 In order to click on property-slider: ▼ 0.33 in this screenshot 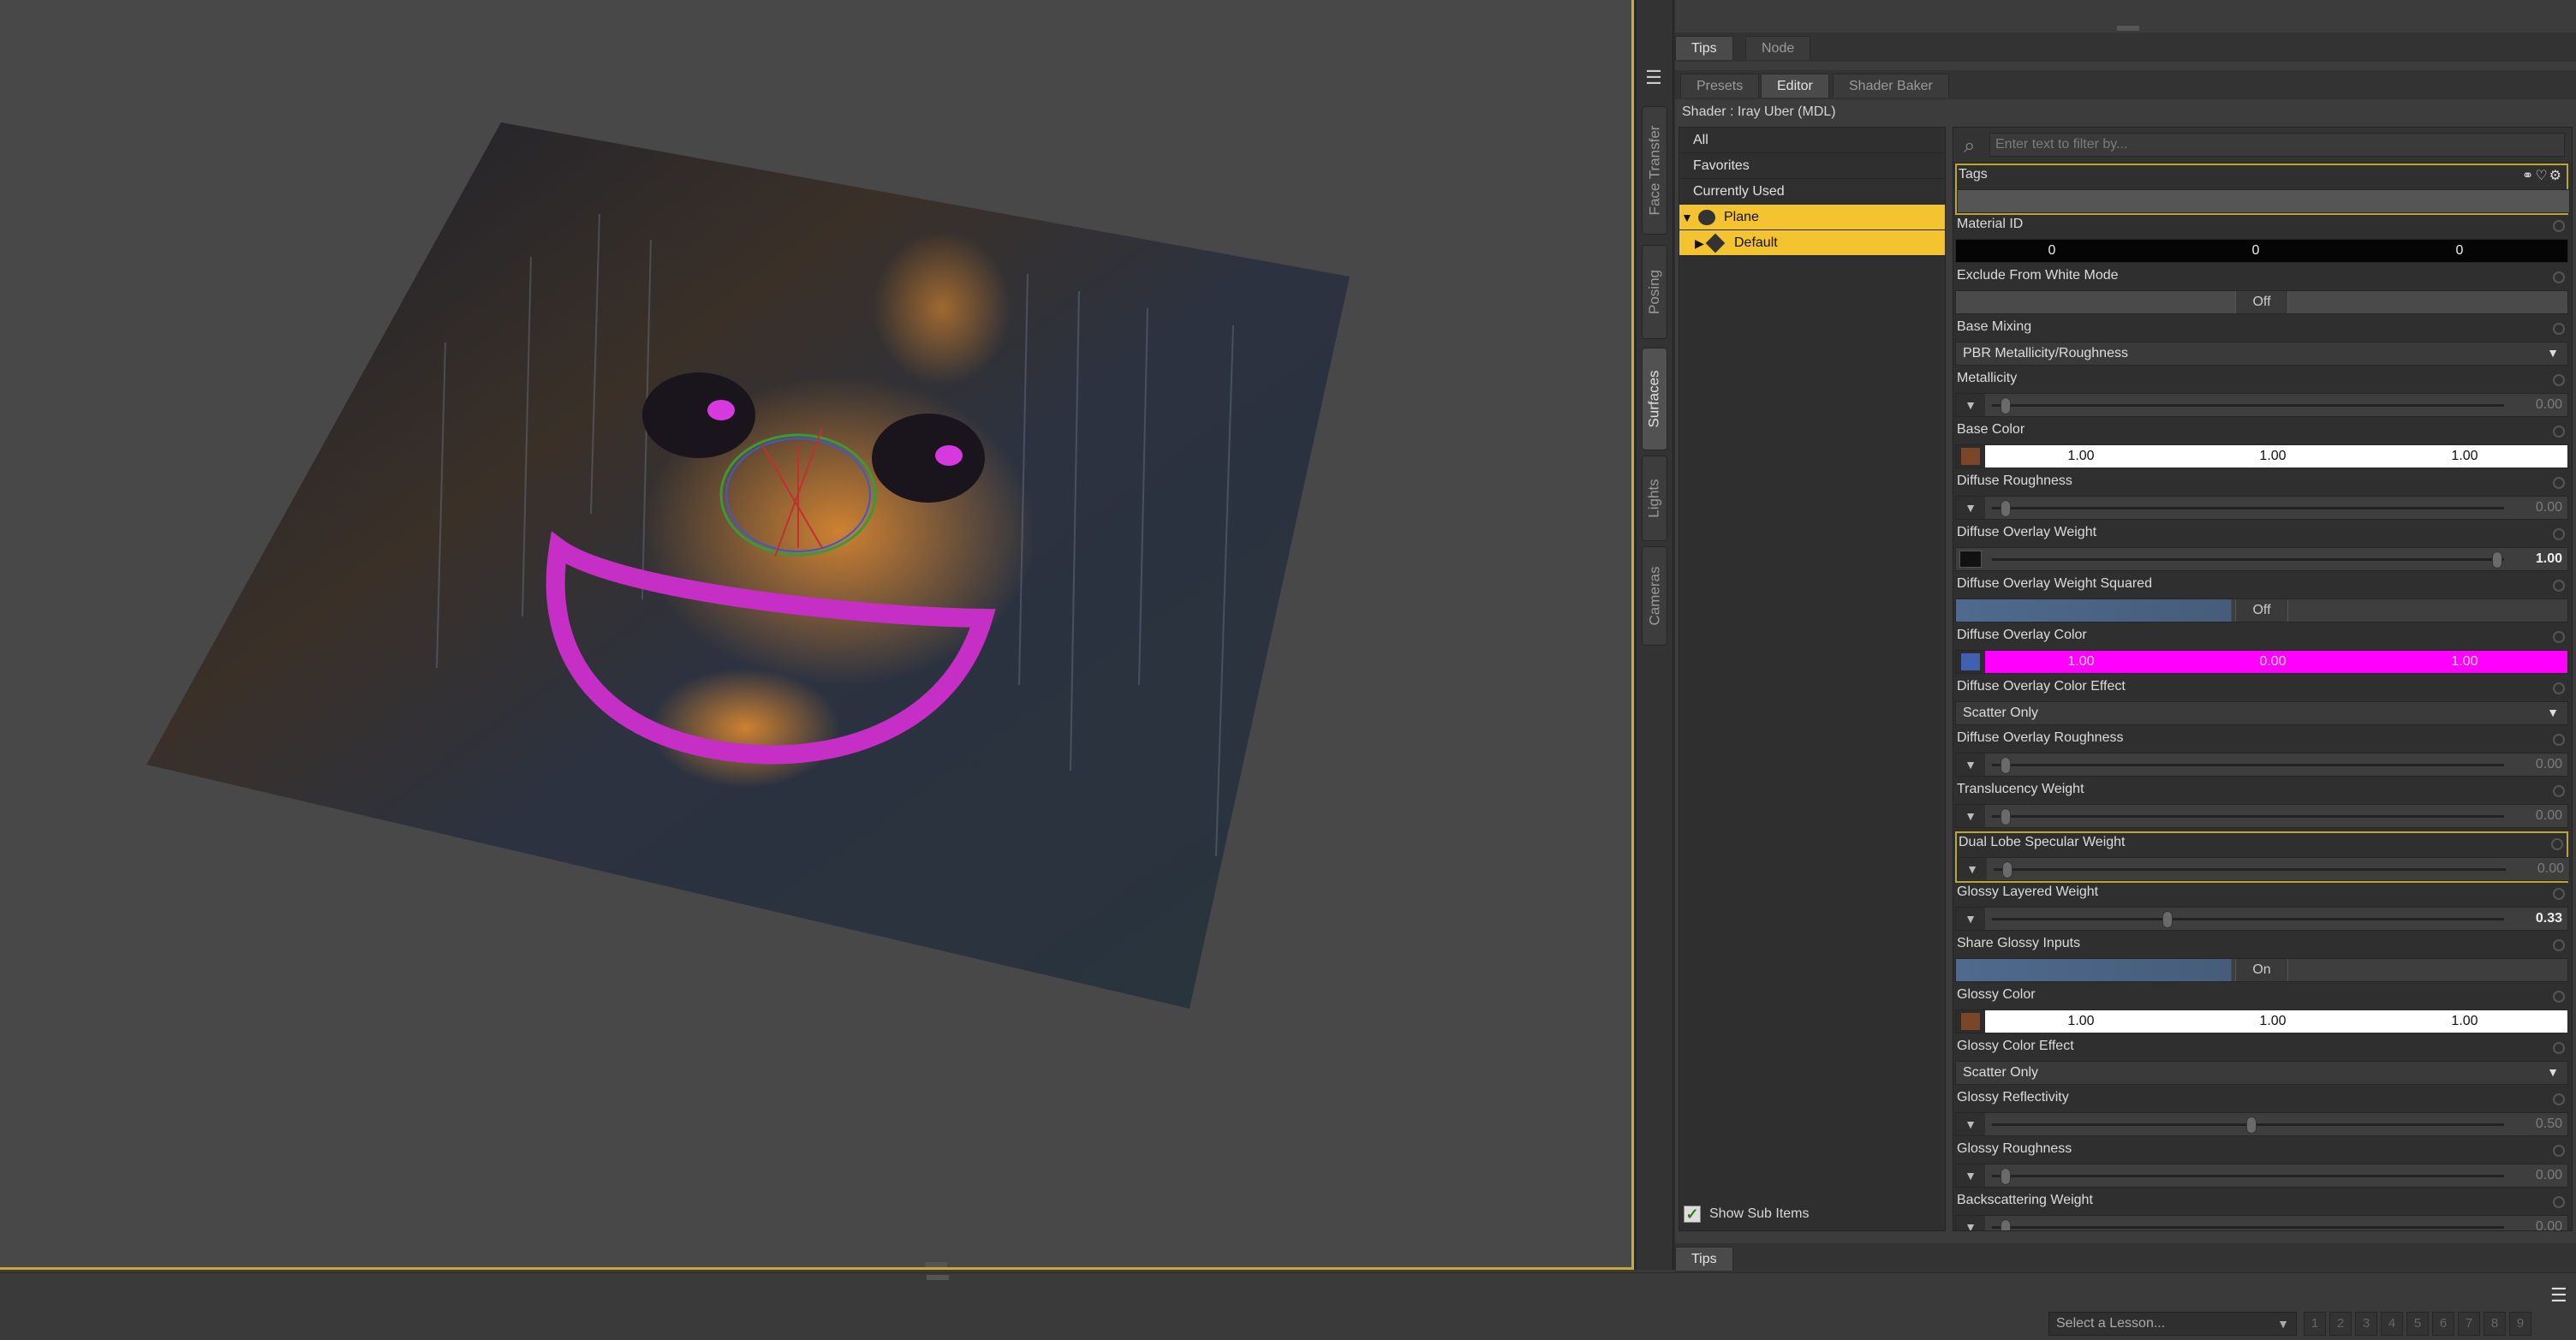, I will do `click(2261, 919)`.